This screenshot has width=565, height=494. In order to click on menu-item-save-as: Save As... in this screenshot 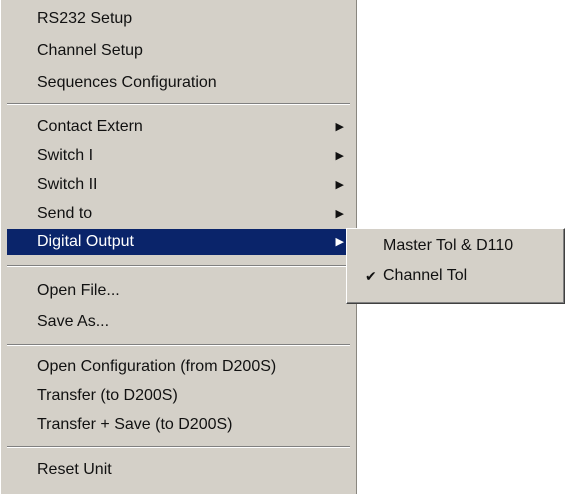, I will do `click(178, 322)`.